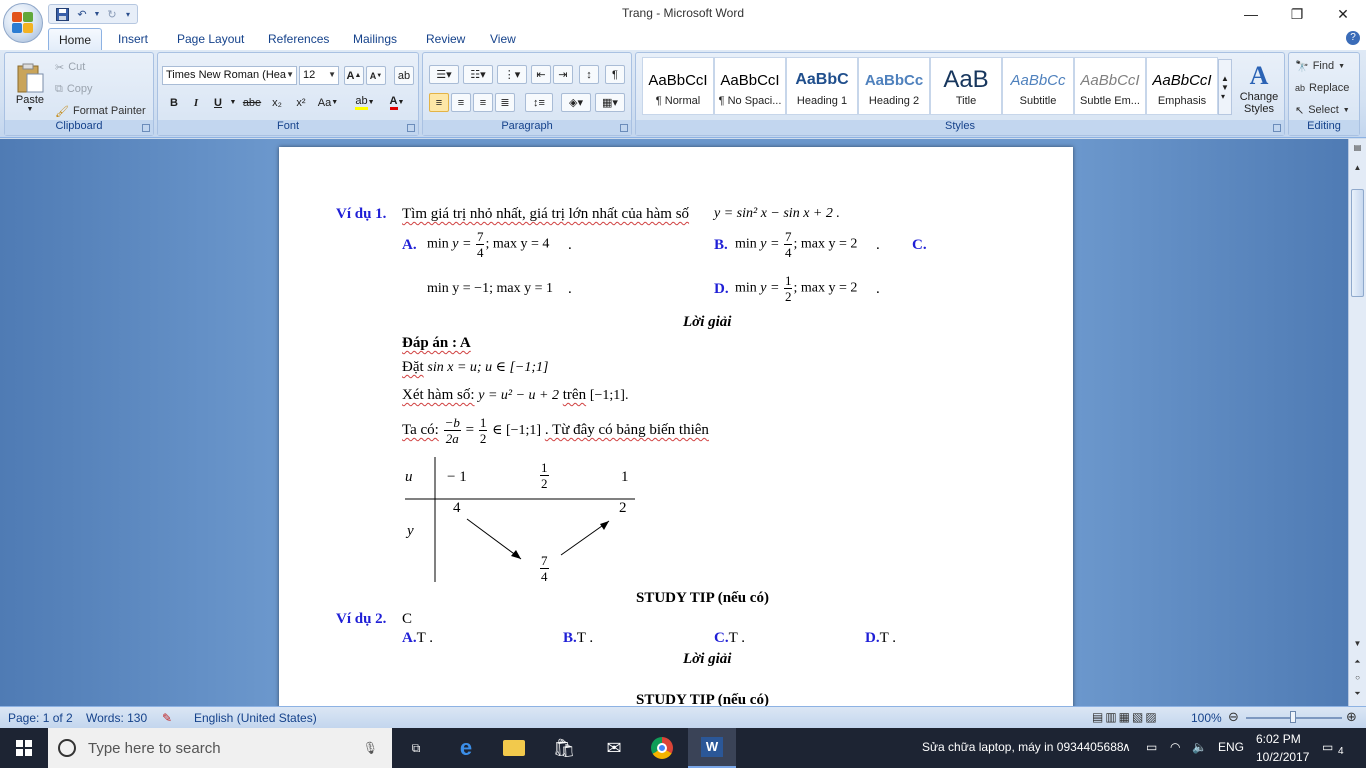 This screenshot has height=768, width=1366. Describe the element at coordinates (30, 87) in the screenshot. I see `paste-button: Paste ▼` at that location.